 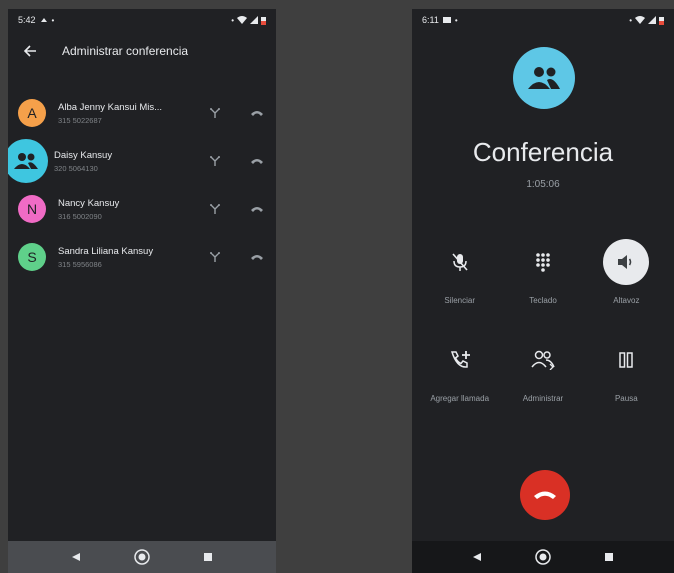 I want to click on page-title: Administrar conferencia, so click(x=125, y=51).